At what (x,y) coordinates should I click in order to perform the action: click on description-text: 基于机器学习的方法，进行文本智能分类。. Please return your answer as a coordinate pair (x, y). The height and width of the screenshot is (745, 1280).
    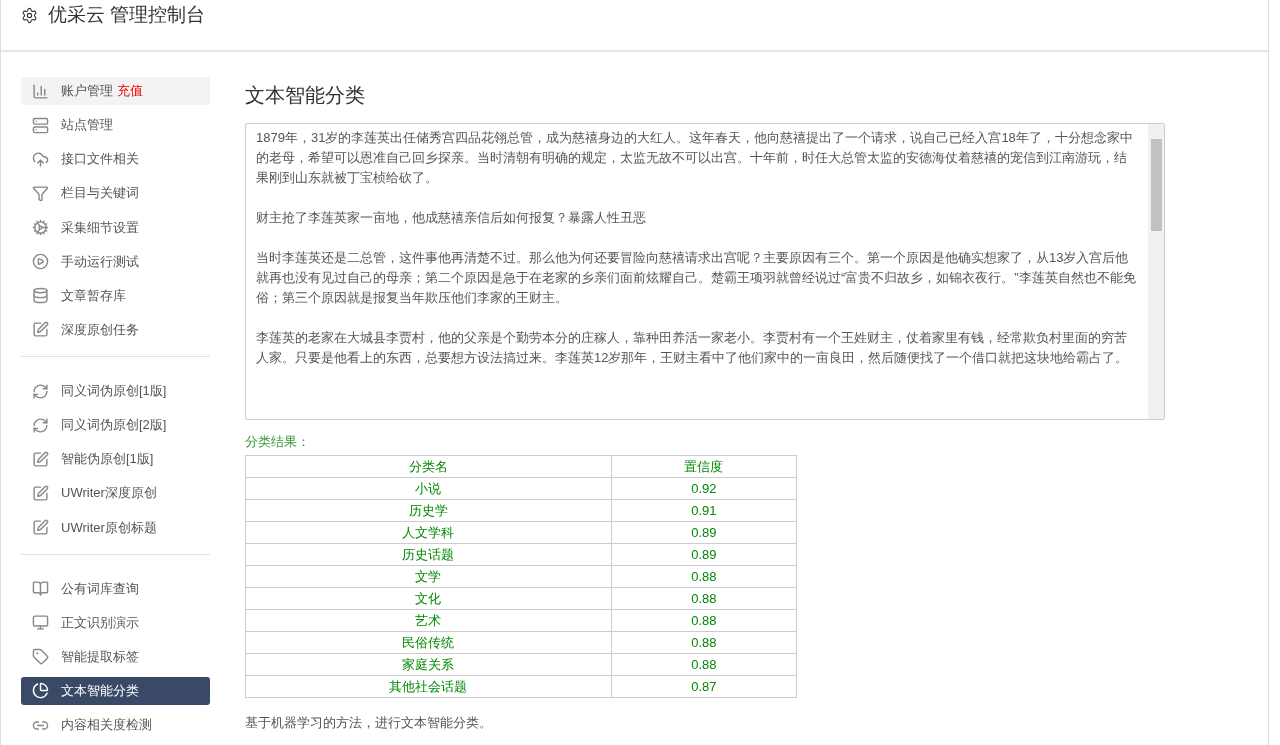
    Looking at the image, I should click on (369, 723).